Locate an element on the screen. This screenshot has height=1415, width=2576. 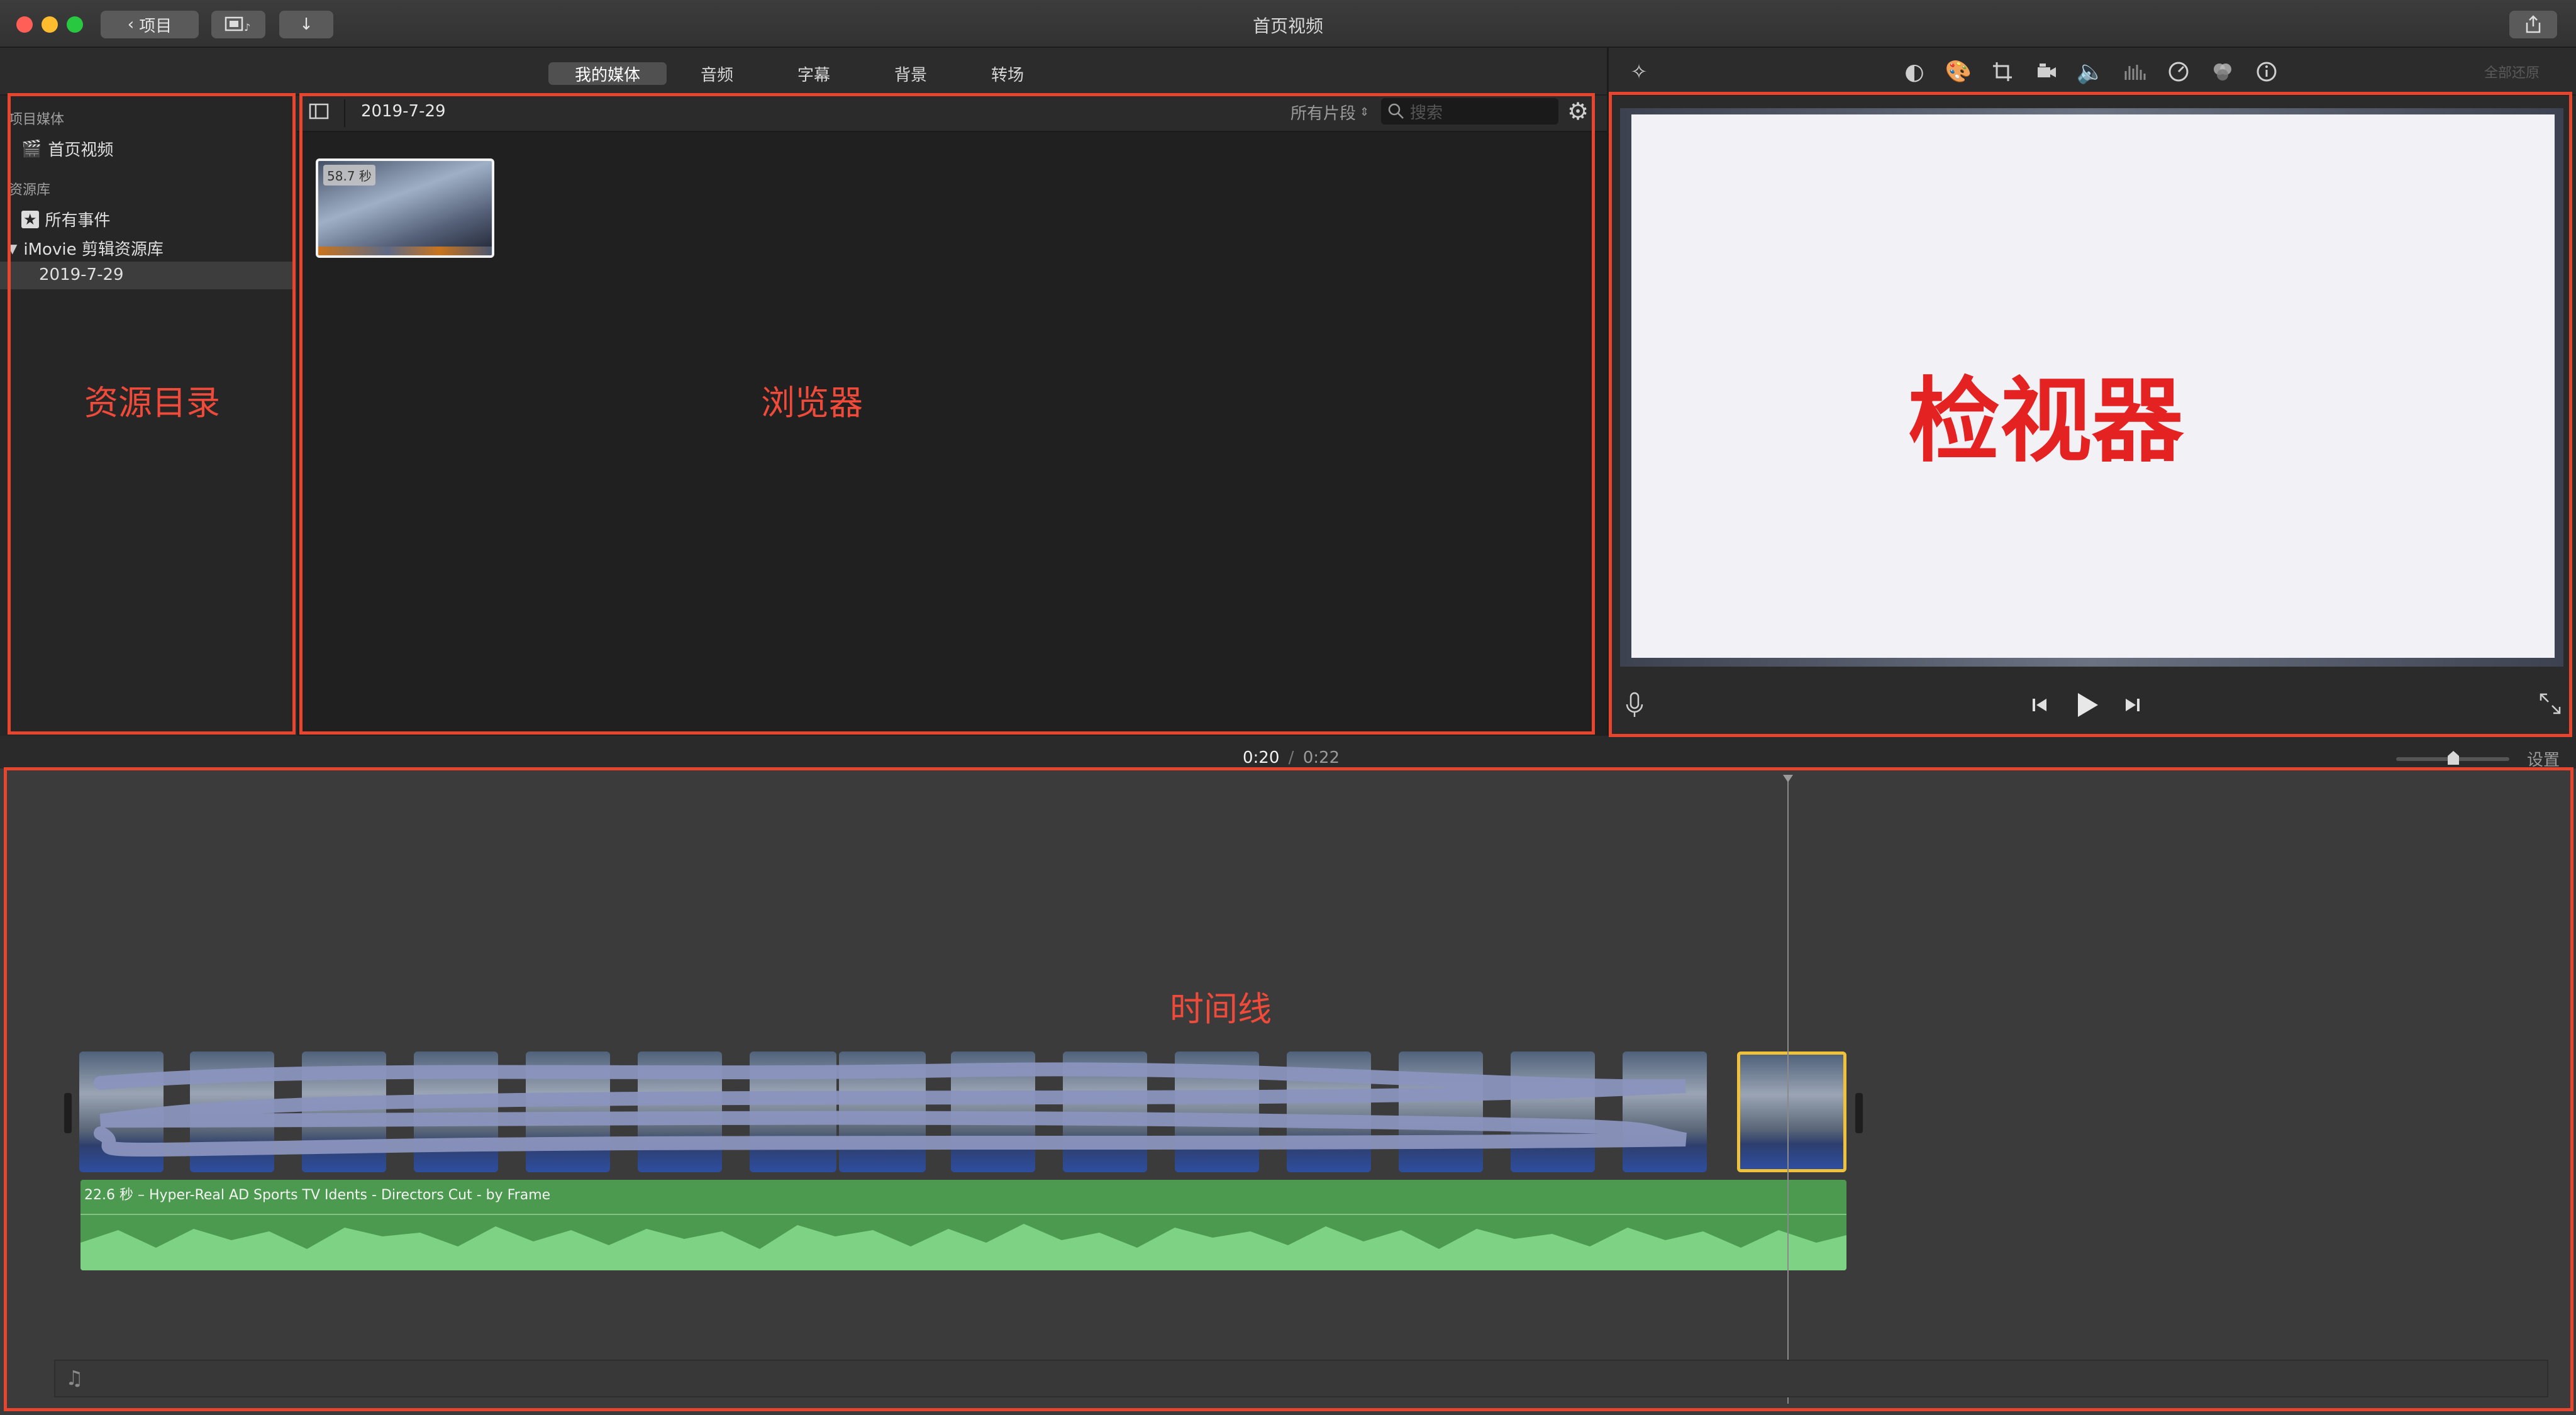
color-correction-icon: 🎨 is located at coordinates (1958, 72).